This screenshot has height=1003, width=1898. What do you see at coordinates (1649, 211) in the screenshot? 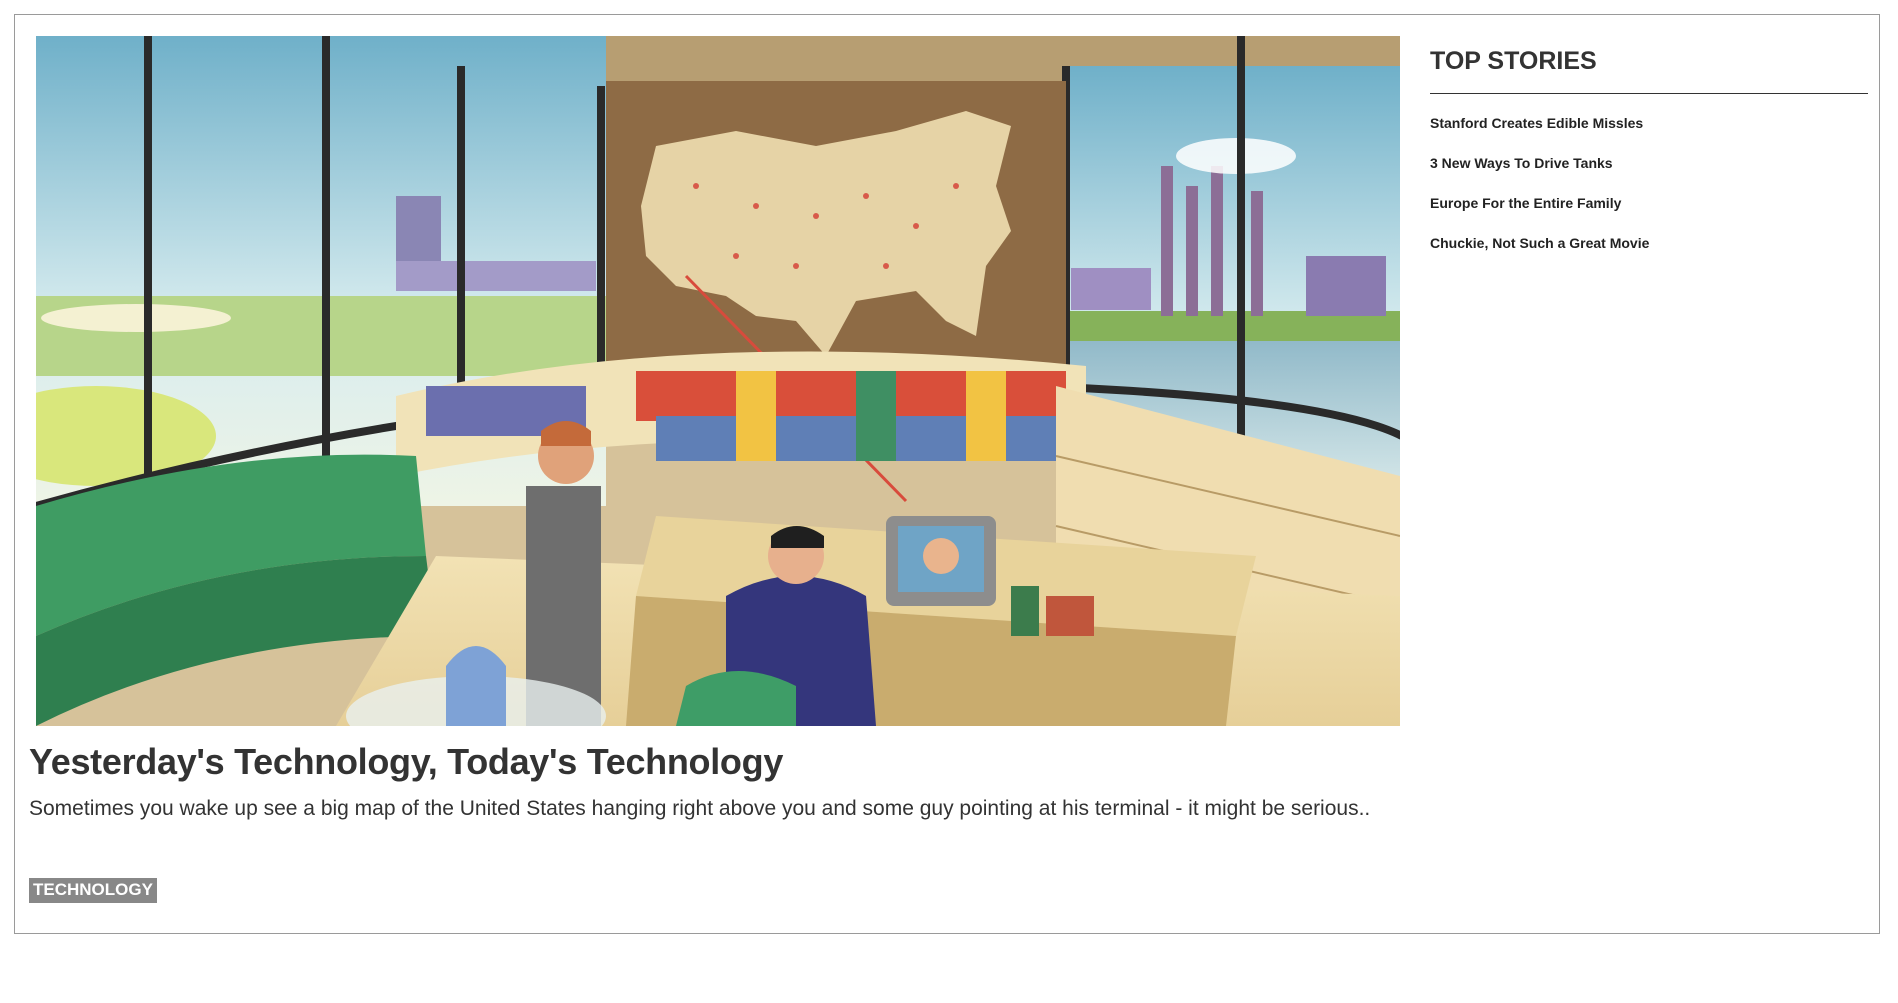
I see `story-link: Europe For the Entire Family` at bounding box center [1649, 211].